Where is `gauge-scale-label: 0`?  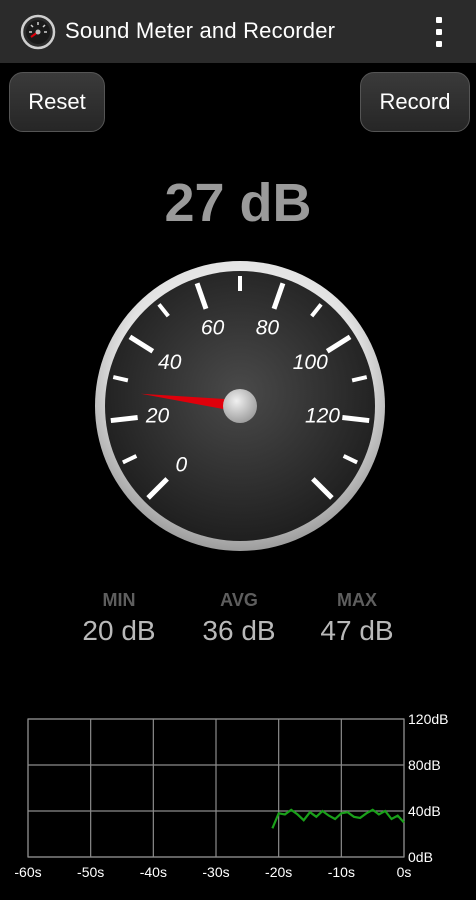
gauge-scale-label: 0 is located at coordinates (181, 465).